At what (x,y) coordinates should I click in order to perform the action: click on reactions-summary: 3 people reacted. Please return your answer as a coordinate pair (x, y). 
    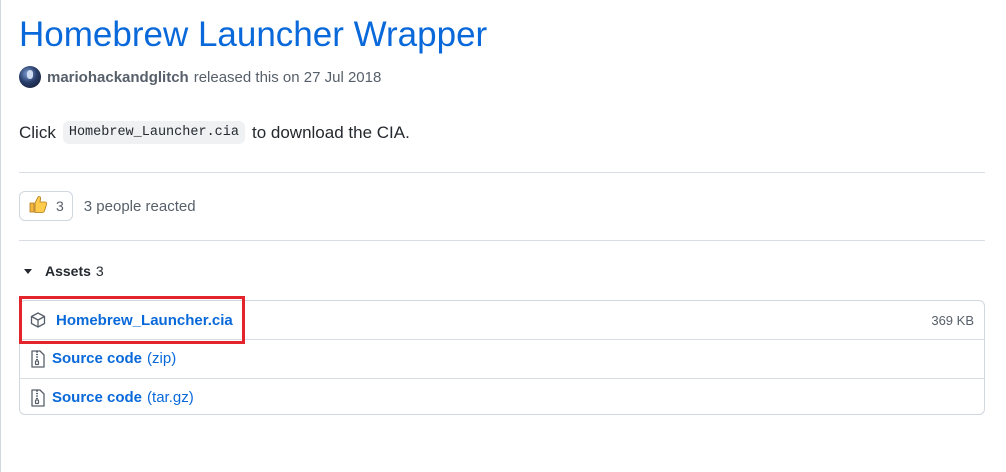
    Looking at the image, I should click on (139, 206).